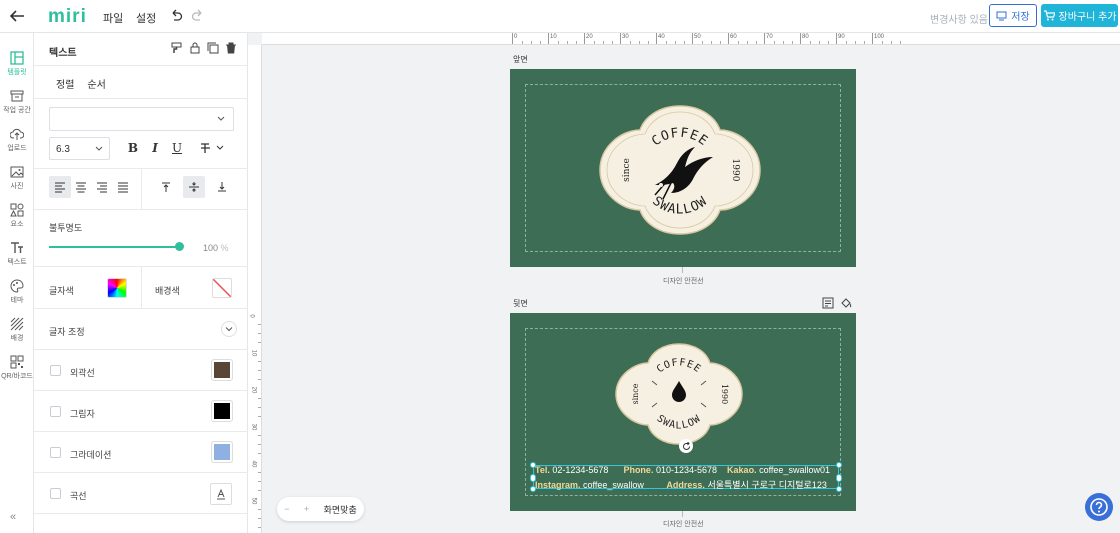 The height and width of the screenshot is (533, 1120). What do you see at coordinates (213, 48) in the screenshot?
I see `copy-icon` at bounding box center [213, 48].